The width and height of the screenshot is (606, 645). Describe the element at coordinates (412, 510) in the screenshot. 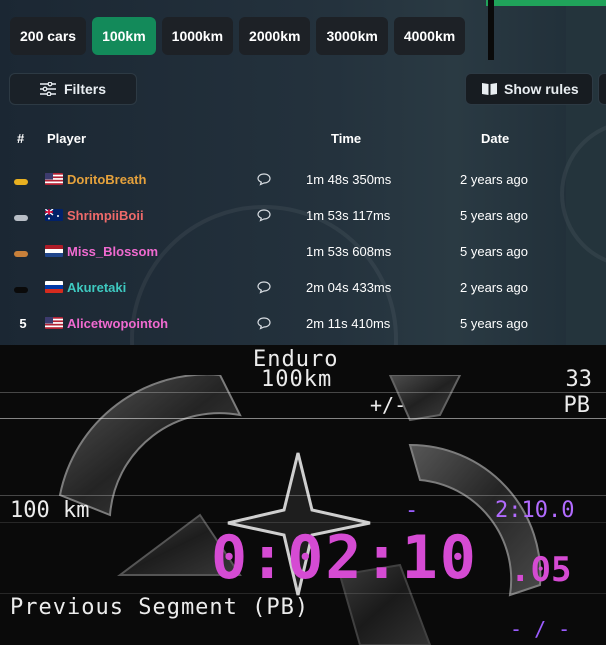

I see `segment-delta: -` at that location.